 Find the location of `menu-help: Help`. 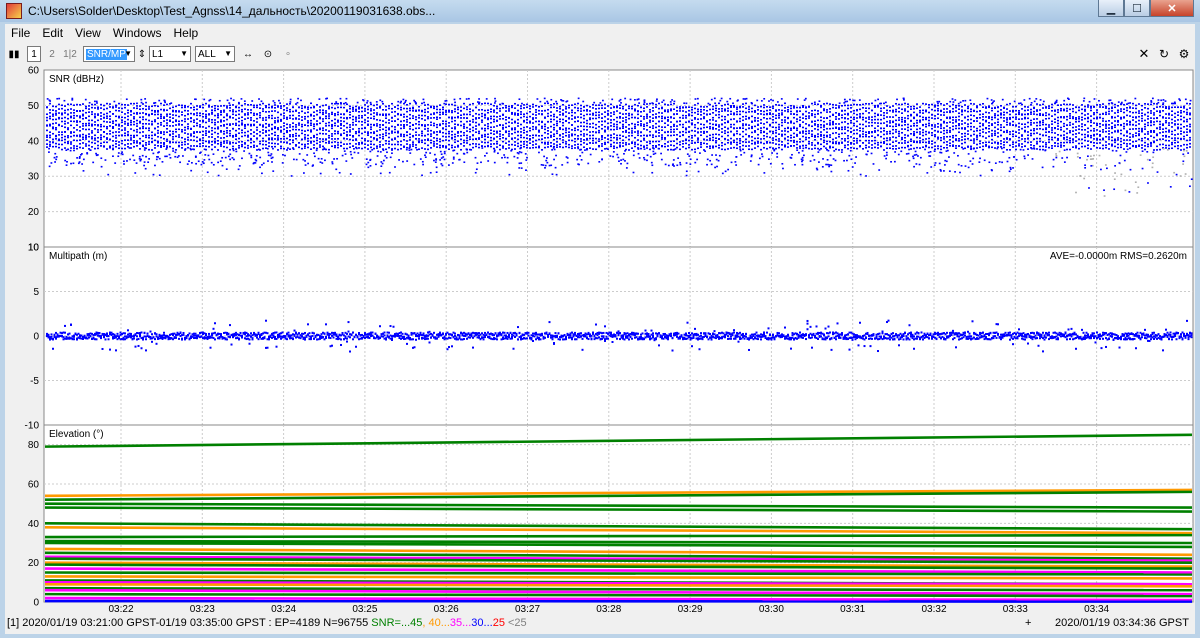

menu-help: Help is located at coordinates (186, 33).